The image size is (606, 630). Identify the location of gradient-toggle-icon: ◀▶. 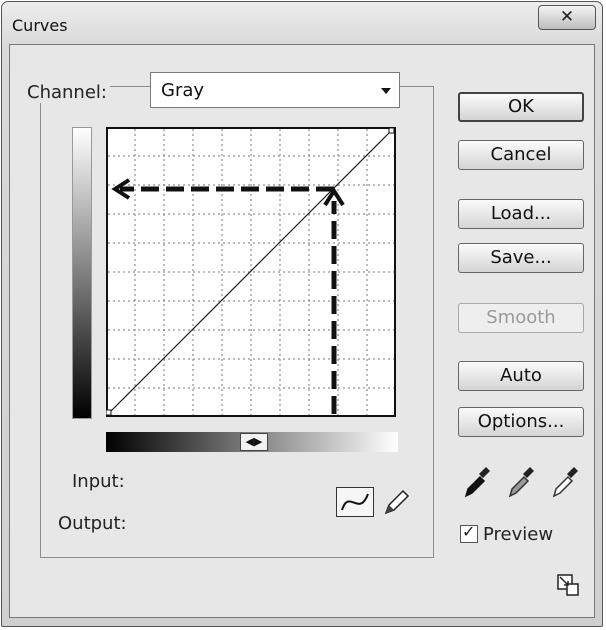
(254, 442).